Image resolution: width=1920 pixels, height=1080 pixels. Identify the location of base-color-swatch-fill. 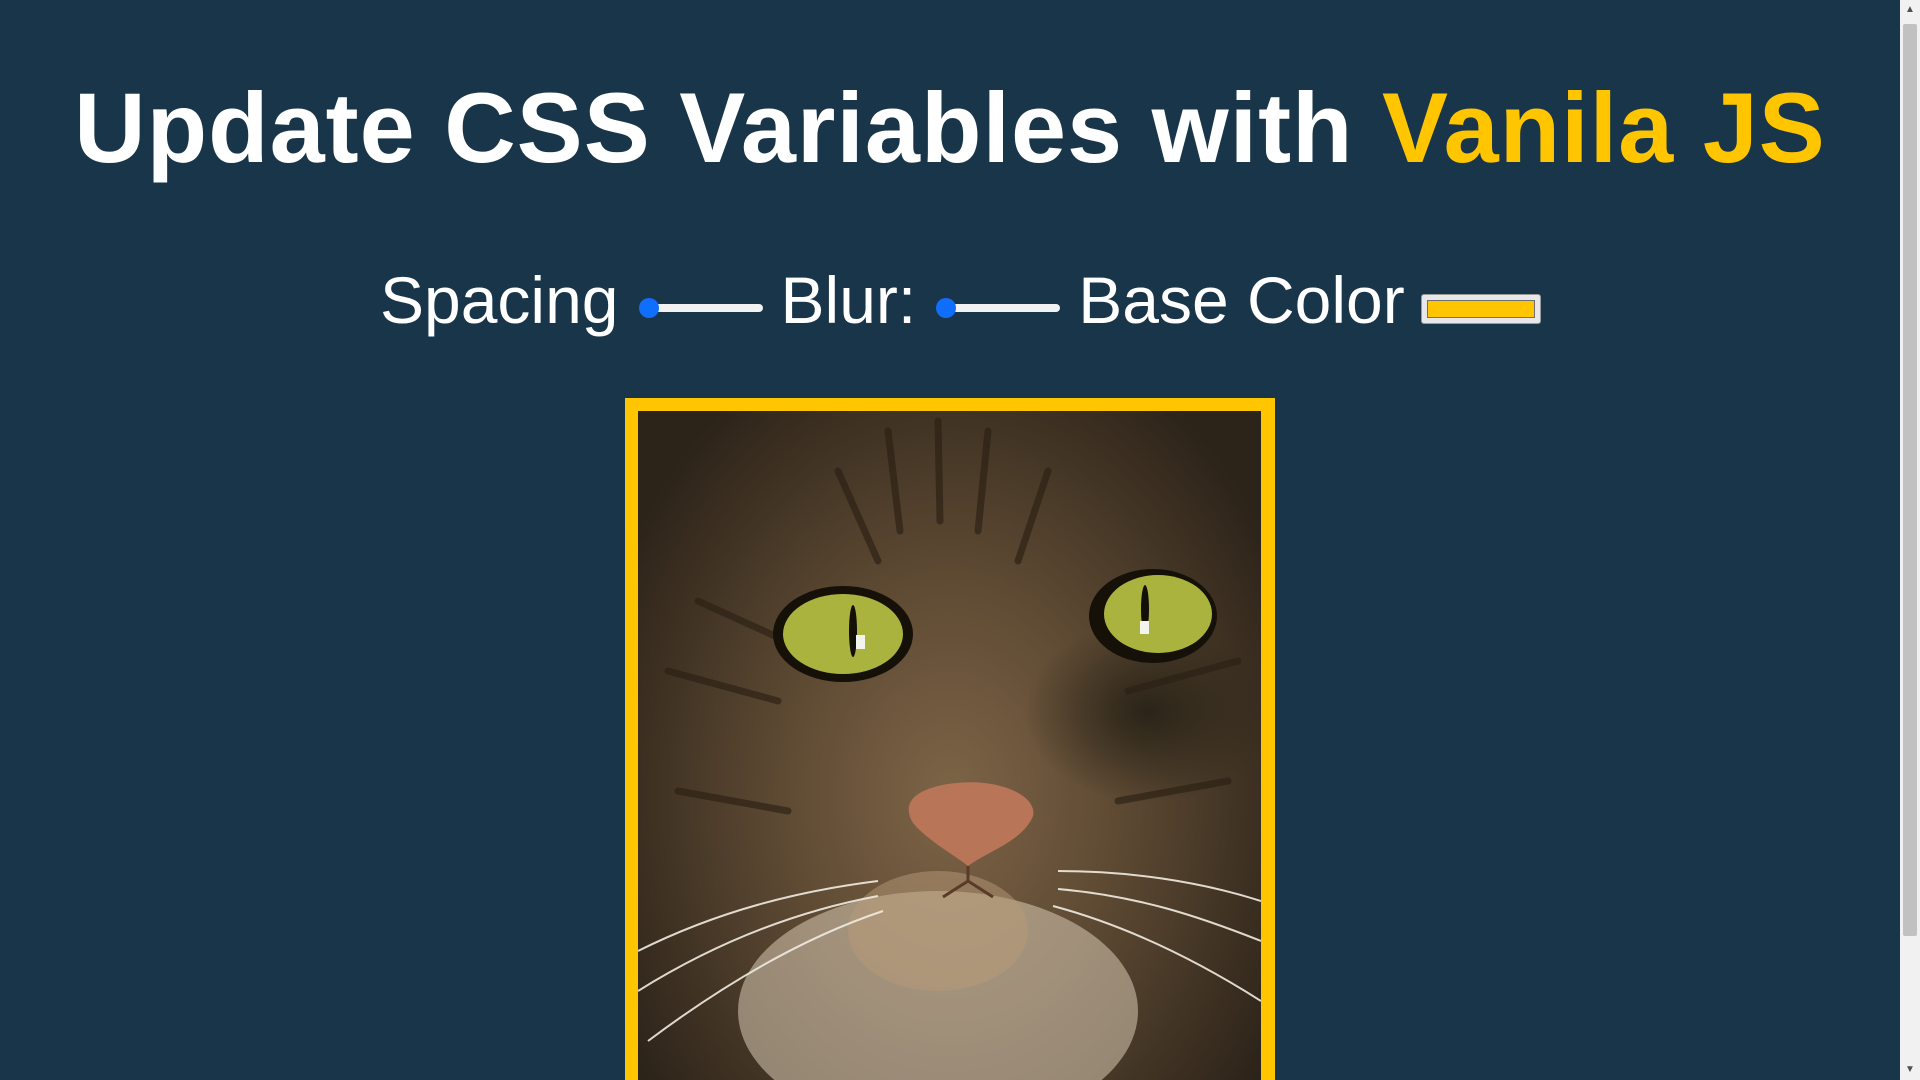
(1480, 309).